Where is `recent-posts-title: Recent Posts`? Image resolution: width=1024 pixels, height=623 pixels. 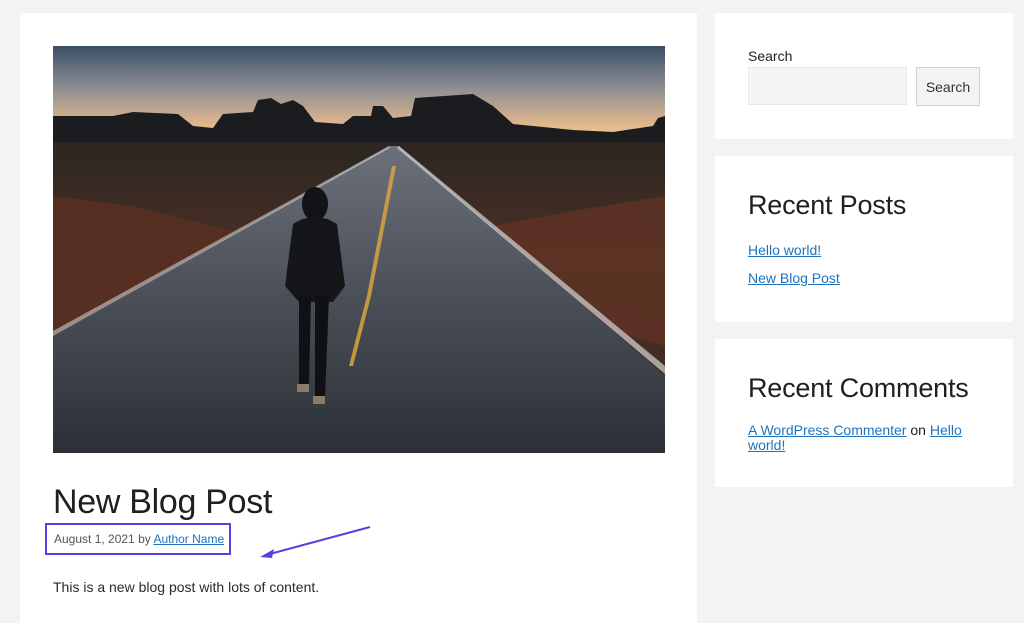 recent-posts-title: Recent Posts is located at coordinates (827, 205).